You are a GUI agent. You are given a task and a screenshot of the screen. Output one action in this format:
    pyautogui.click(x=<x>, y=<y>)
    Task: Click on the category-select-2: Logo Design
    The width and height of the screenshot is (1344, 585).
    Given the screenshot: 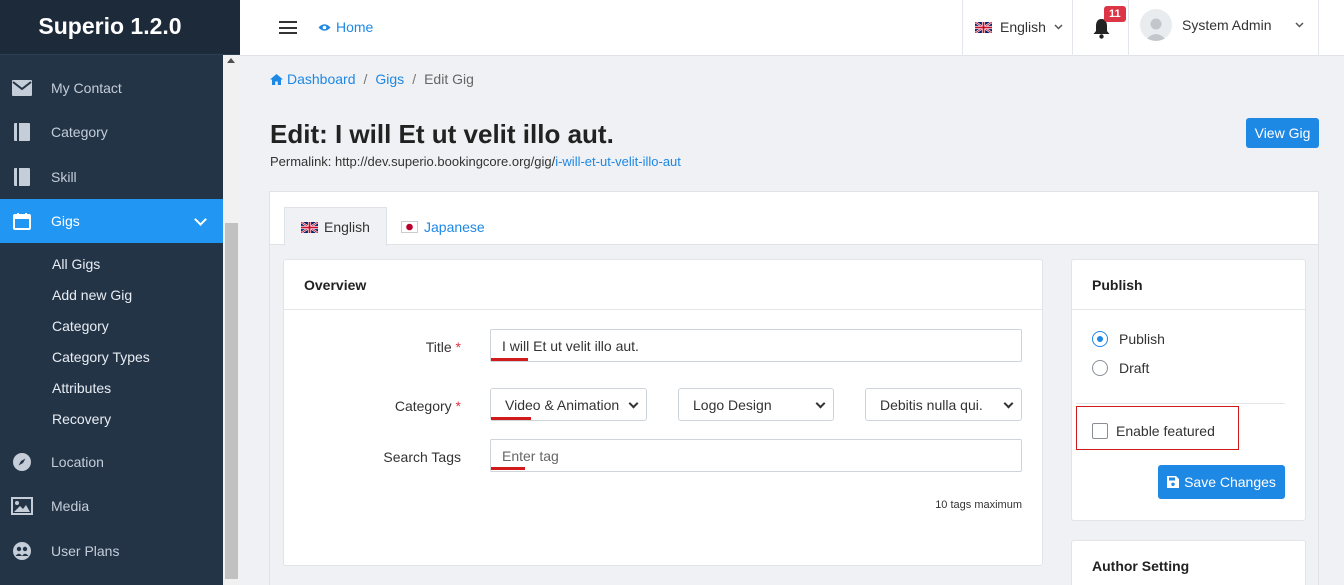 What is the action you would take?
    pyautogui.click(x=756, y=404)
    